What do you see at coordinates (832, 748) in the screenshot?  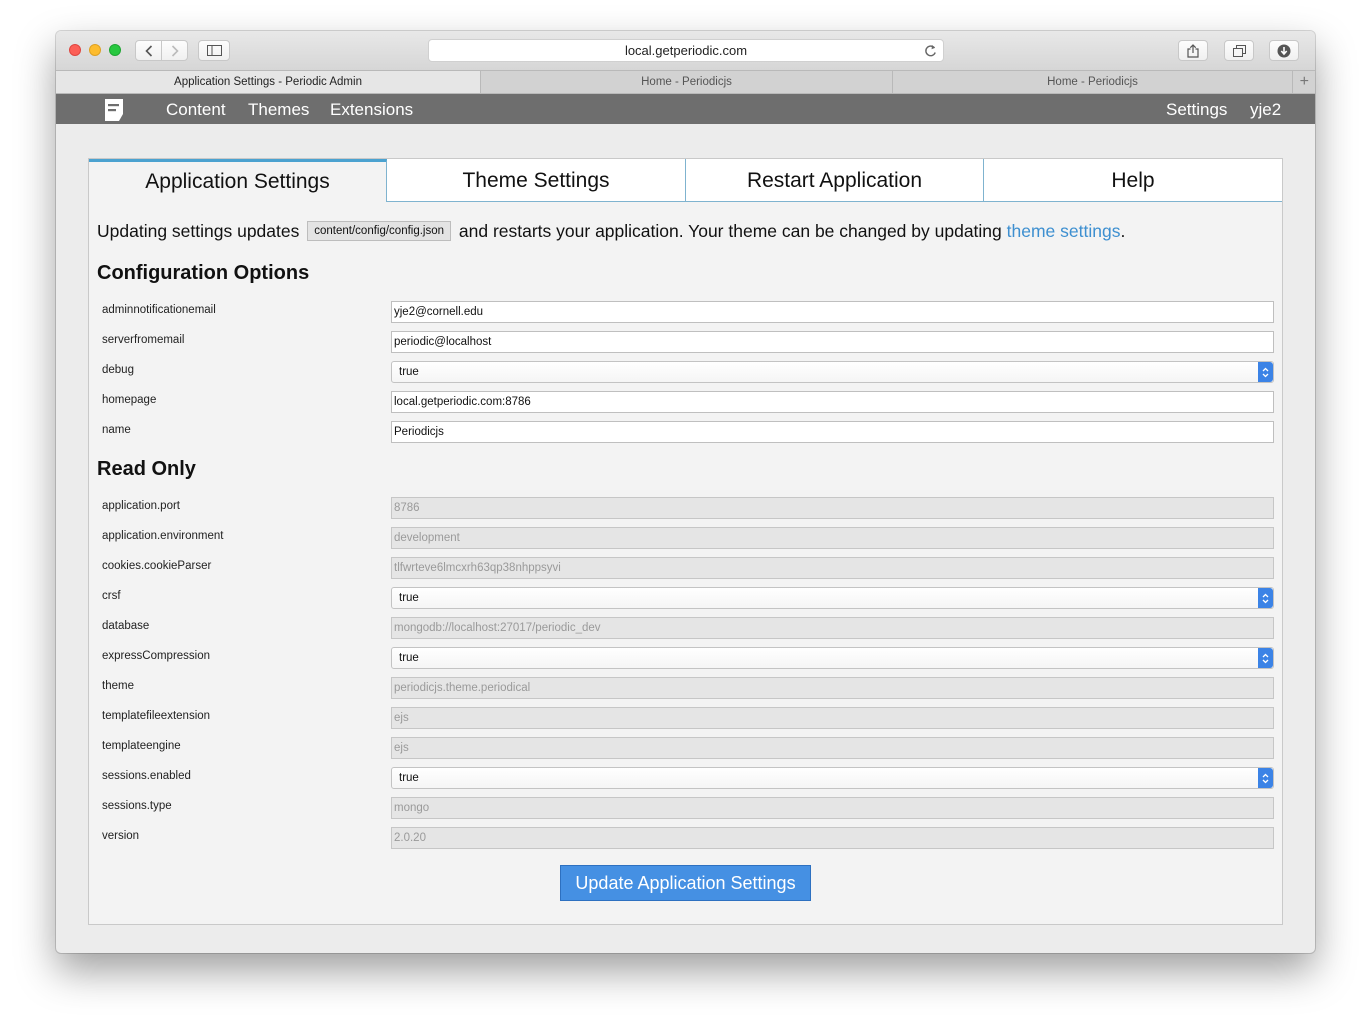 I see `templateengine-input: ejs` at bounding box center [832, 748].